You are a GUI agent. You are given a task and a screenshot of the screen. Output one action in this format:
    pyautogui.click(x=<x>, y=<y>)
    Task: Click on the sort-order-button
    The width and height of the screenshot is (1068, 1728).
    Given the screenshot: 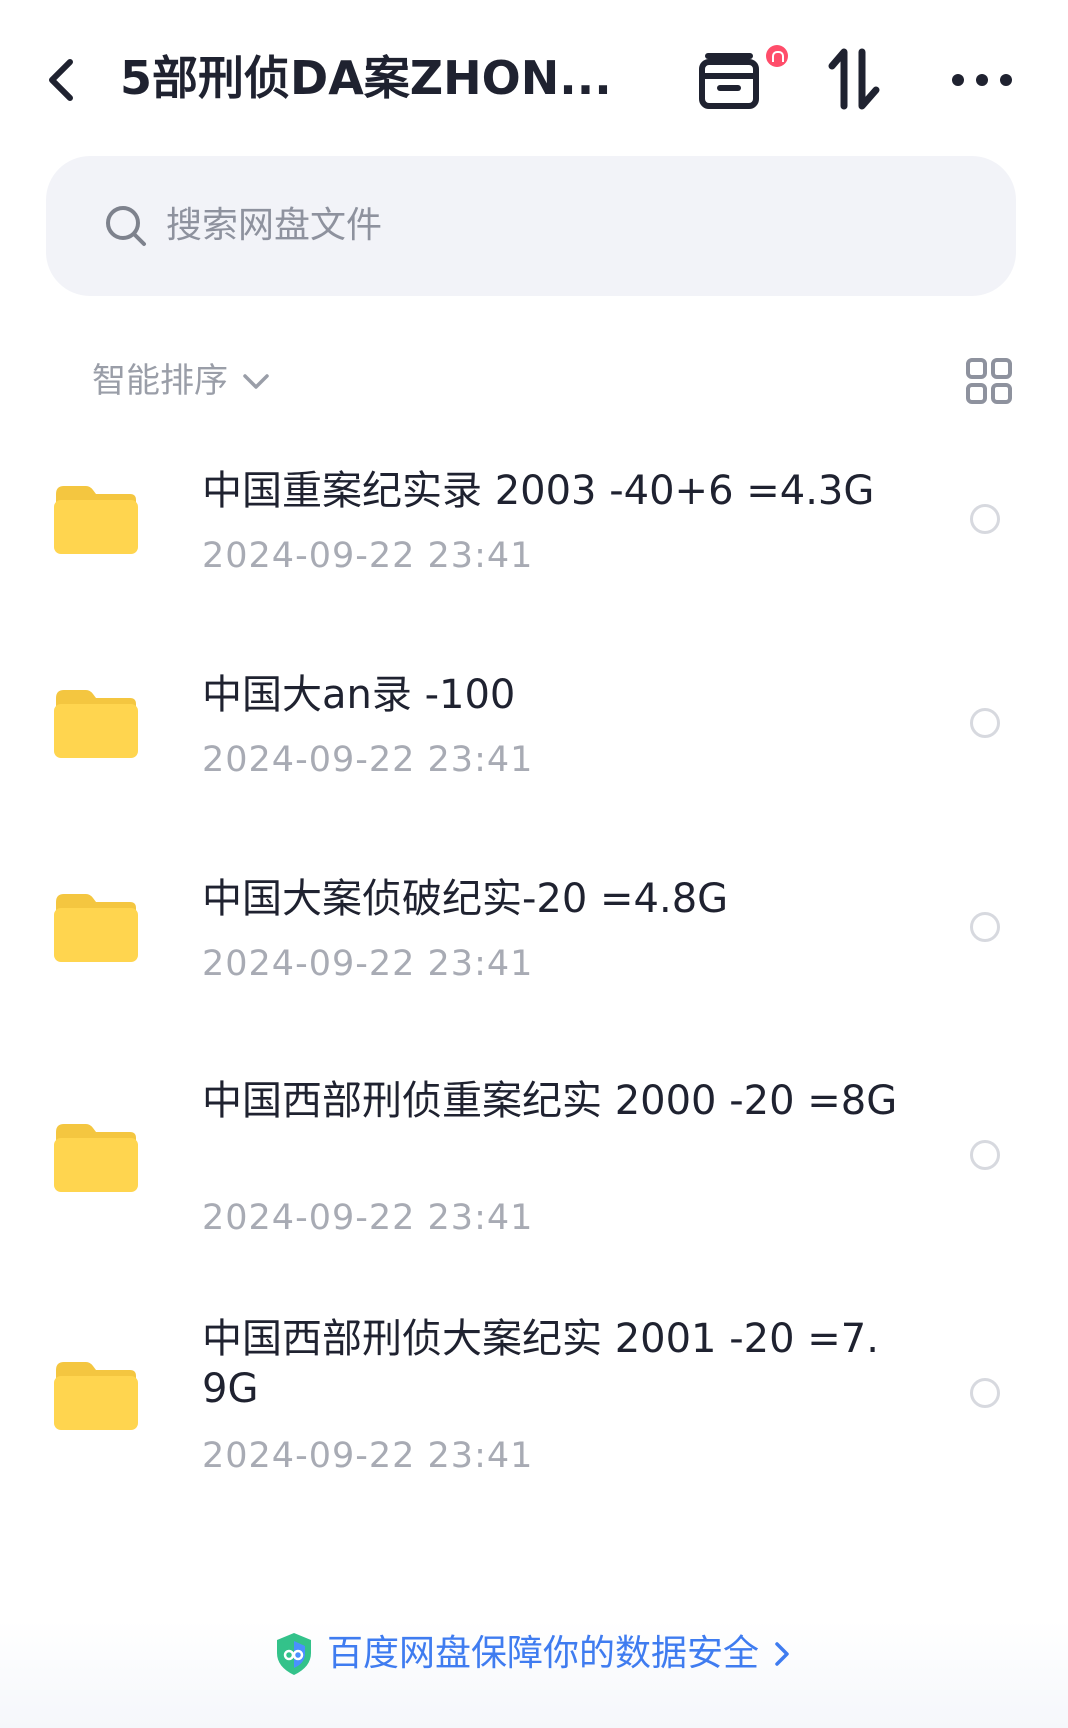 What is the action you would take?
    pyautogui.click(x=854, y=79)
    